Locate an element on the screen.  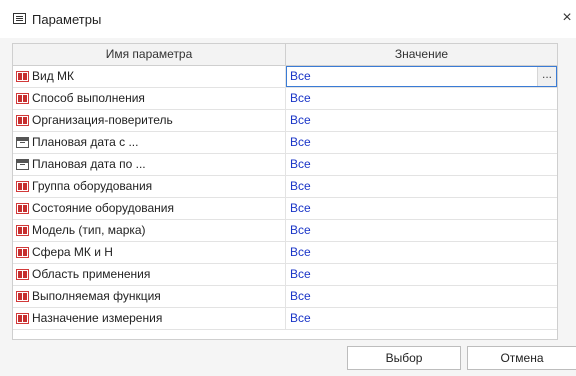
table-header: Имя параметра Значение is located at coordinates (285, 55).